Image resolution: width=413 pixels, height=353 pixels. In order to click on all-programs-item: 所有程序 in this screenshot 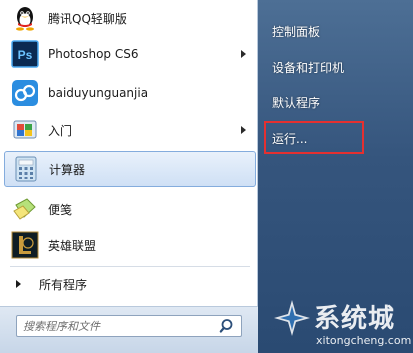, I will do `click(130, 284)`.